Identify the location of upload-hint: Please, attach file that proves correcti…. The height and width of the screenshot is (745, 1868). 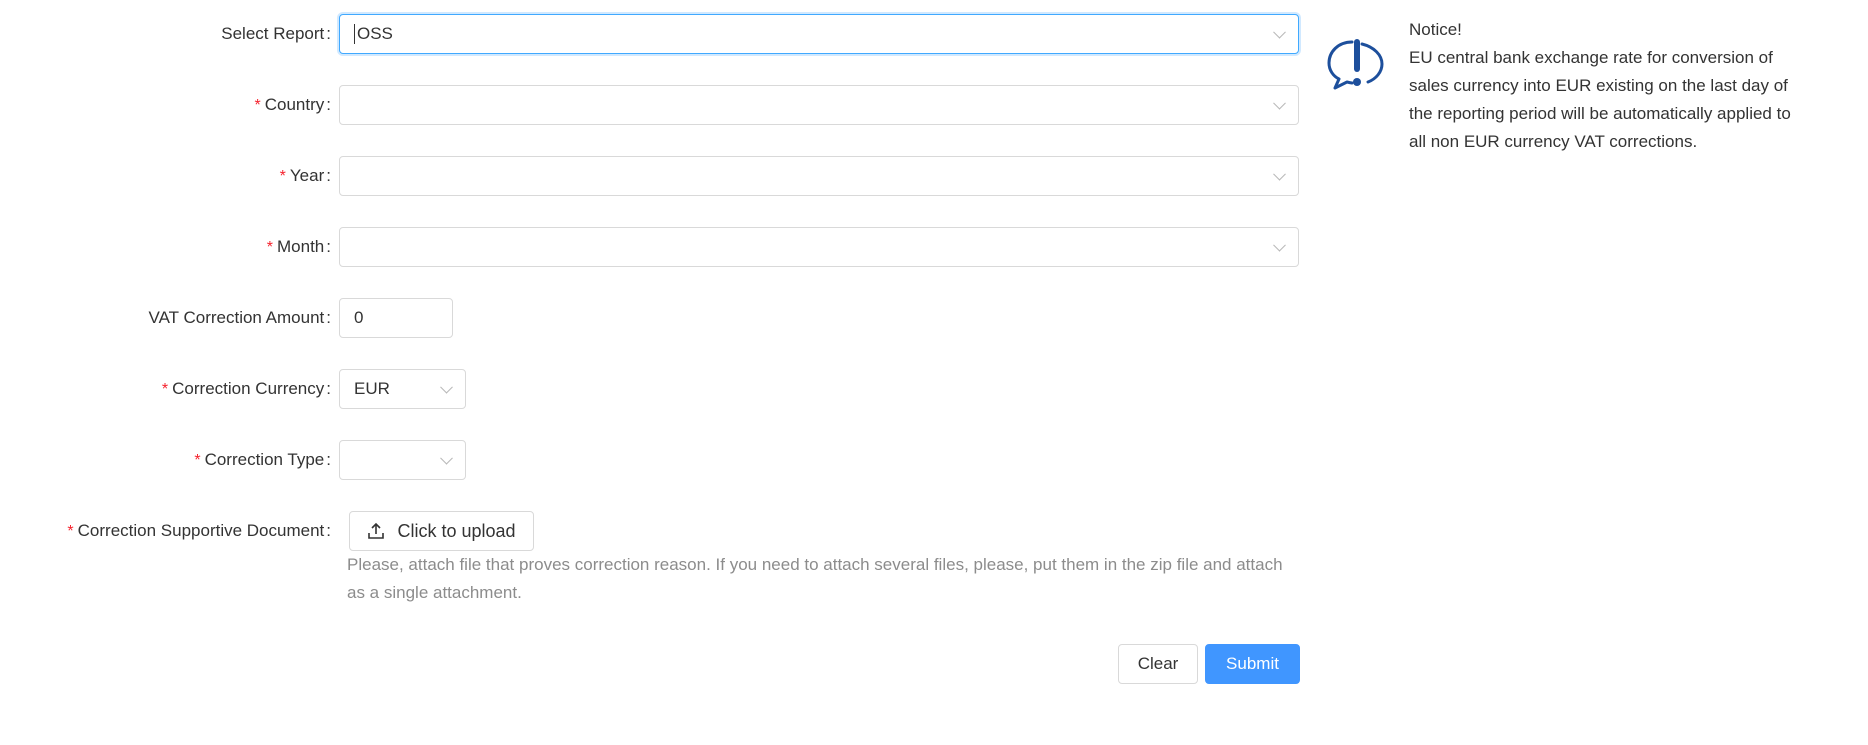
(815, 578).